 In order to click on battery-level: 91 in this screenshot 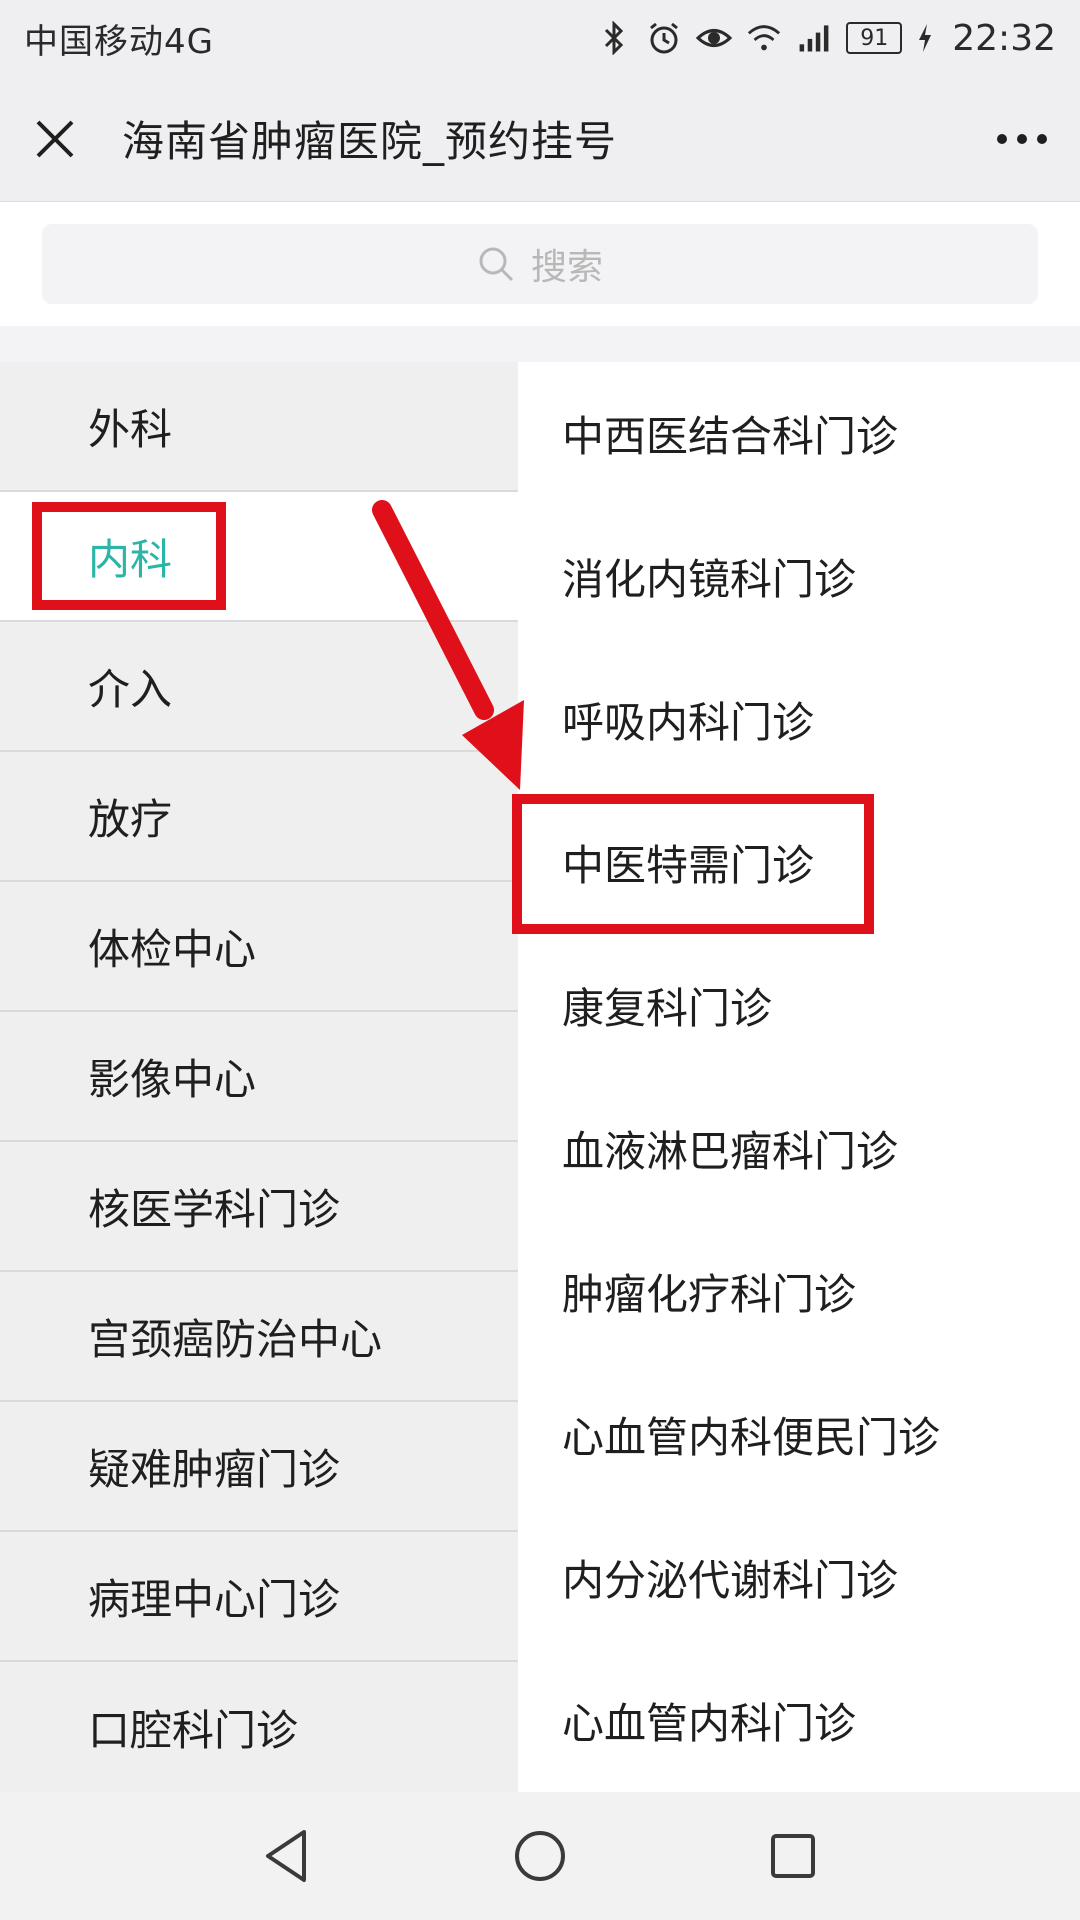, I will do `click(874, 38)`.